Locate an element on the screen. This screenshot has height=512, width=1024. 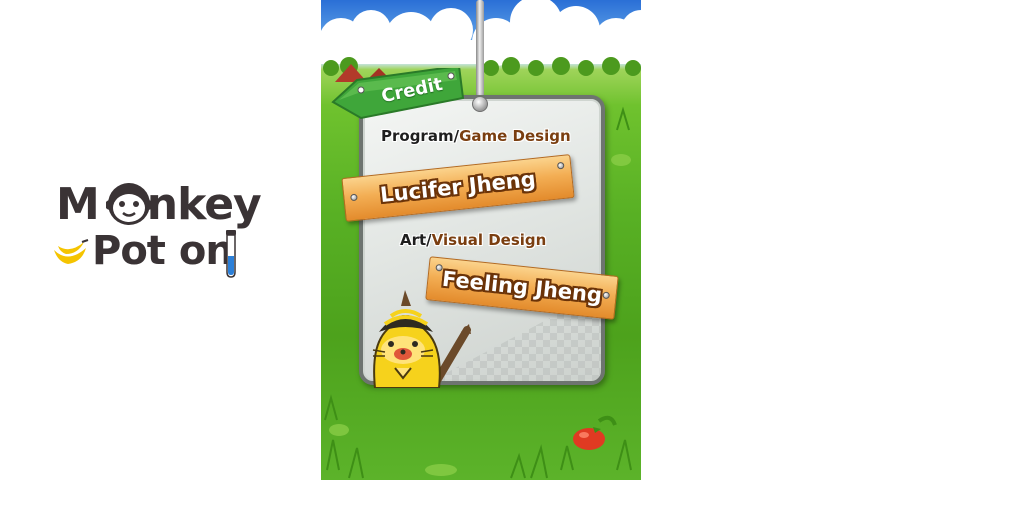
role-part1: Art/ is located at coordinates (416, 240).